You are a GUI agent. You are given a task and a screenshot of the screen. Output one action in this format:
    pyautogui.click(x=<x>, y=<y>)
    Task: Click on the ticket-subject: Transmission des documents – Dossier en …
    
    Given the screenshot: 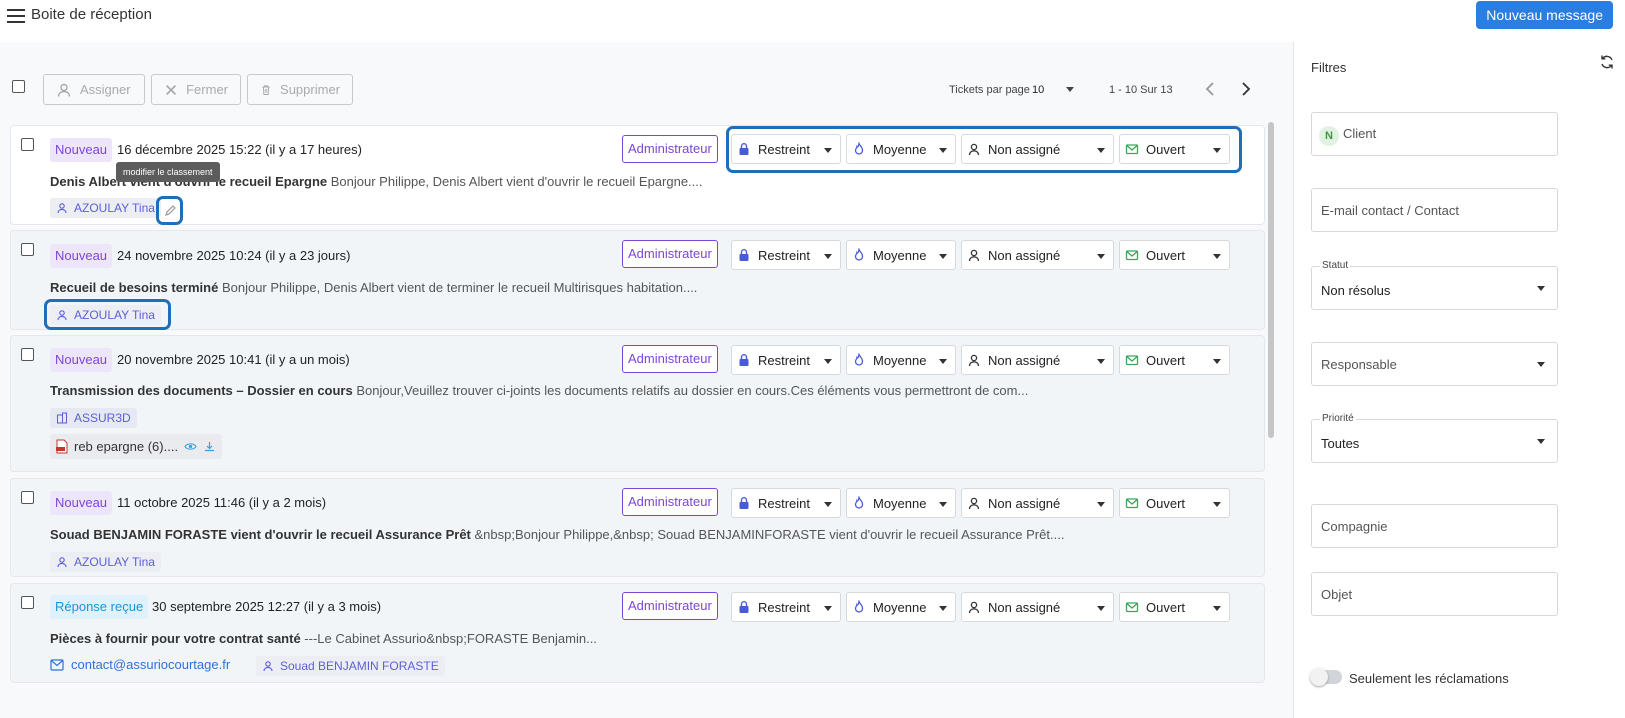 What is the action you would take?
    pyautogui.click(x=539, y=390)
    